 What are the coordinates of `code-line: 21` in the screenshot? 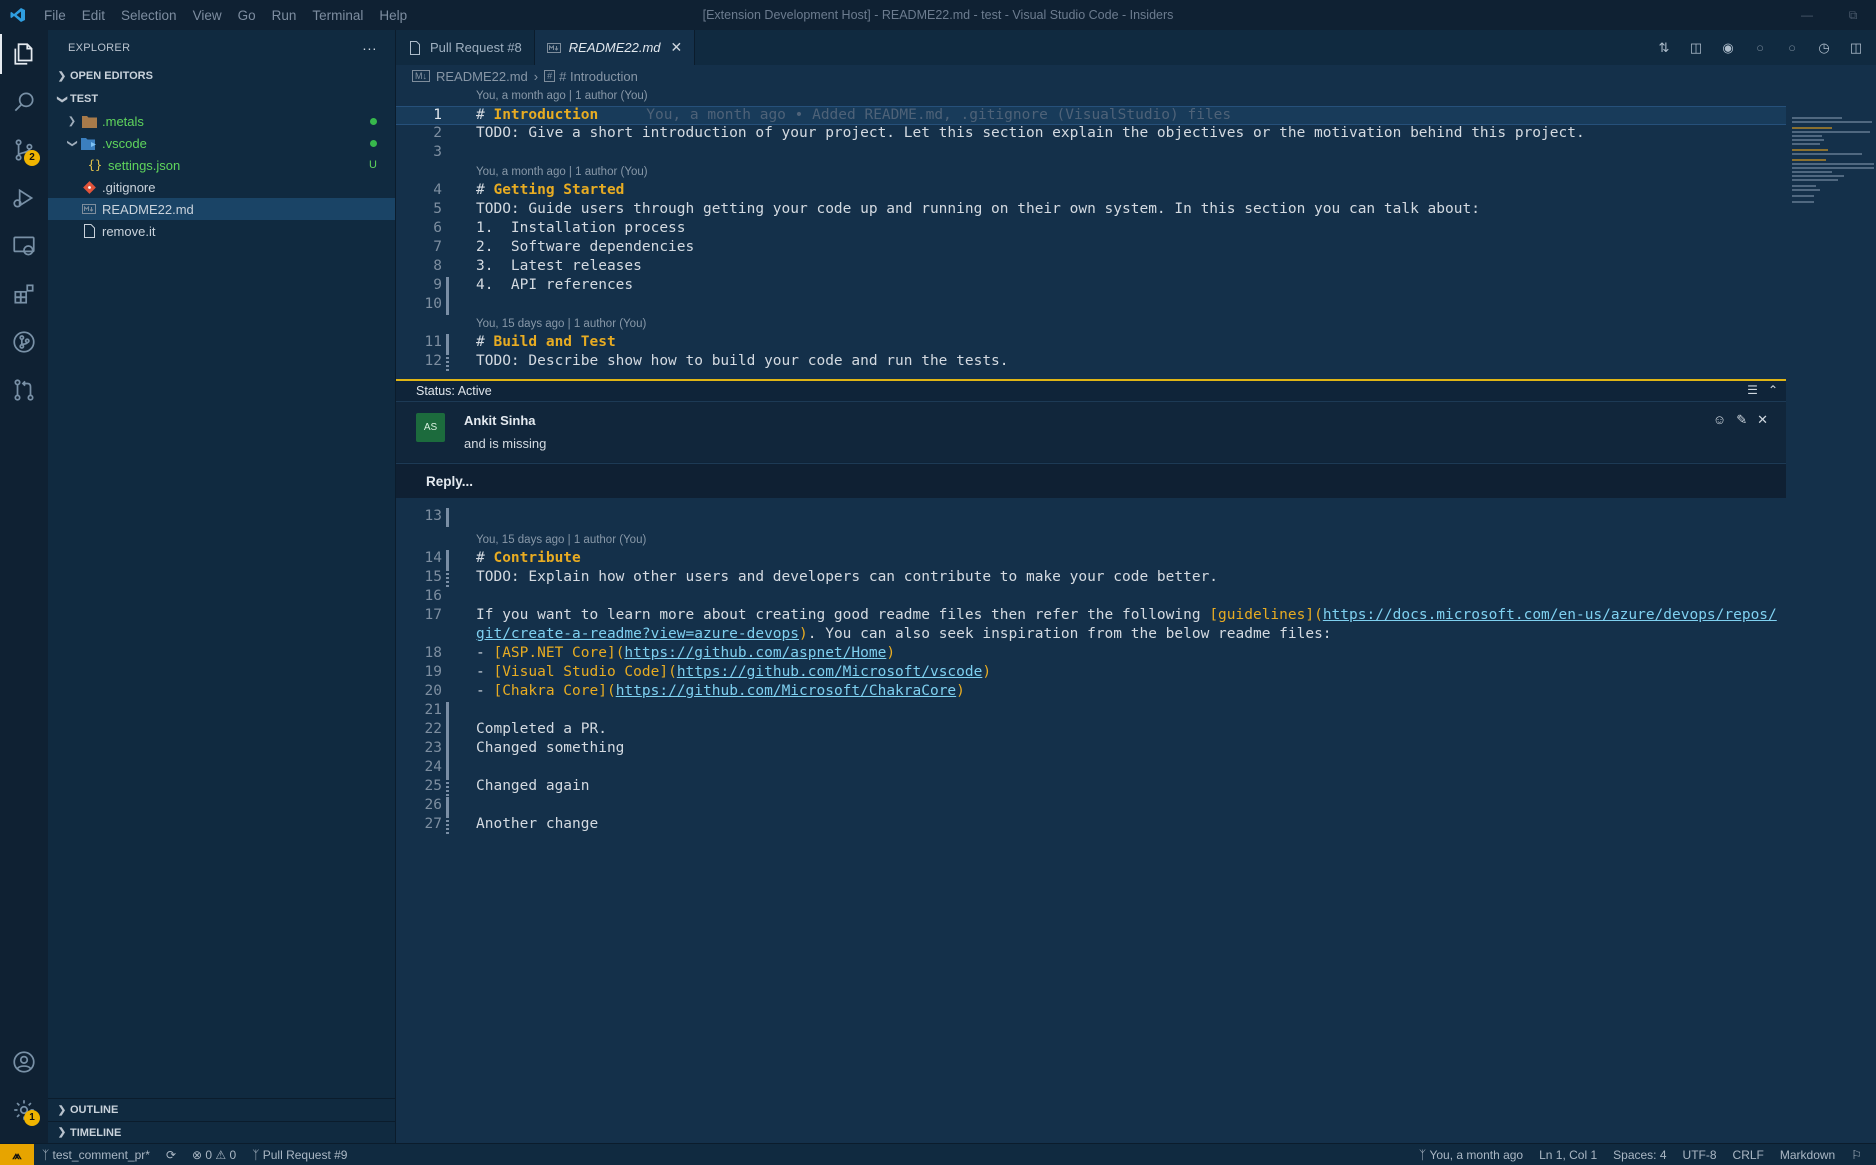 It's located at (1091, 711).